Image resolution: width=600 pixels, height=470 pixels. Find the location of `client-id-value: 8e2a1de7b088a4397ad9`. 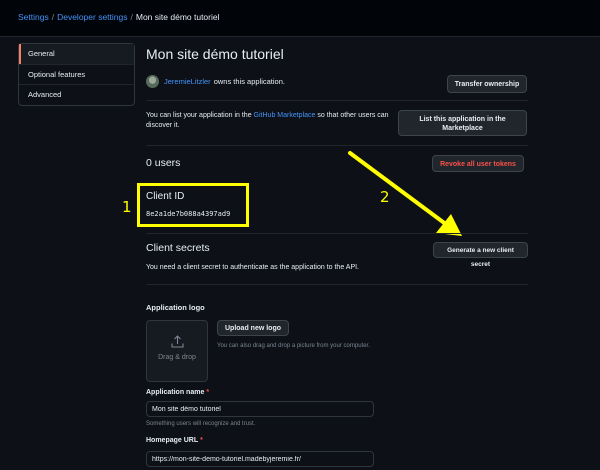

client-id-value: 8e2a1de7b088a4397ad9 is located at coordinates (188, 214).